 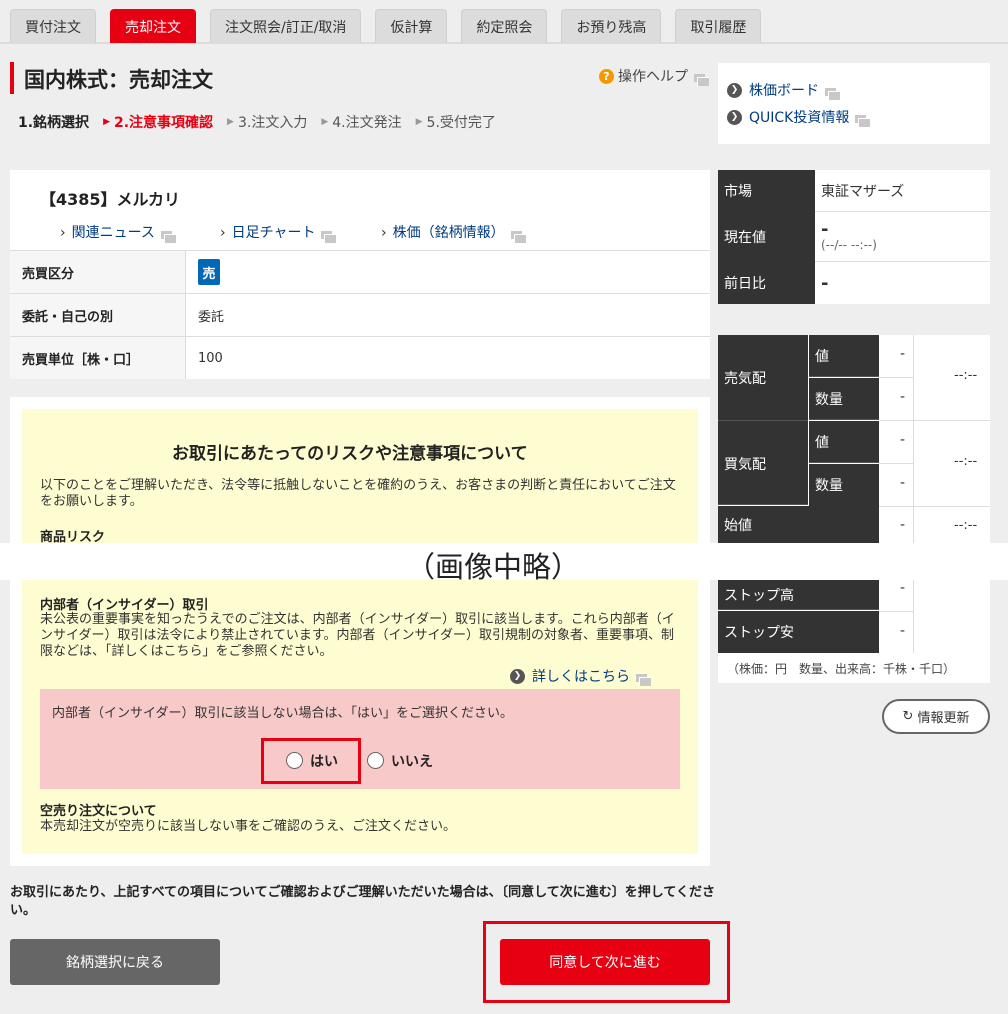 I want to click on trade-type-row: 売買区分 売, so click(x=360, y=271).